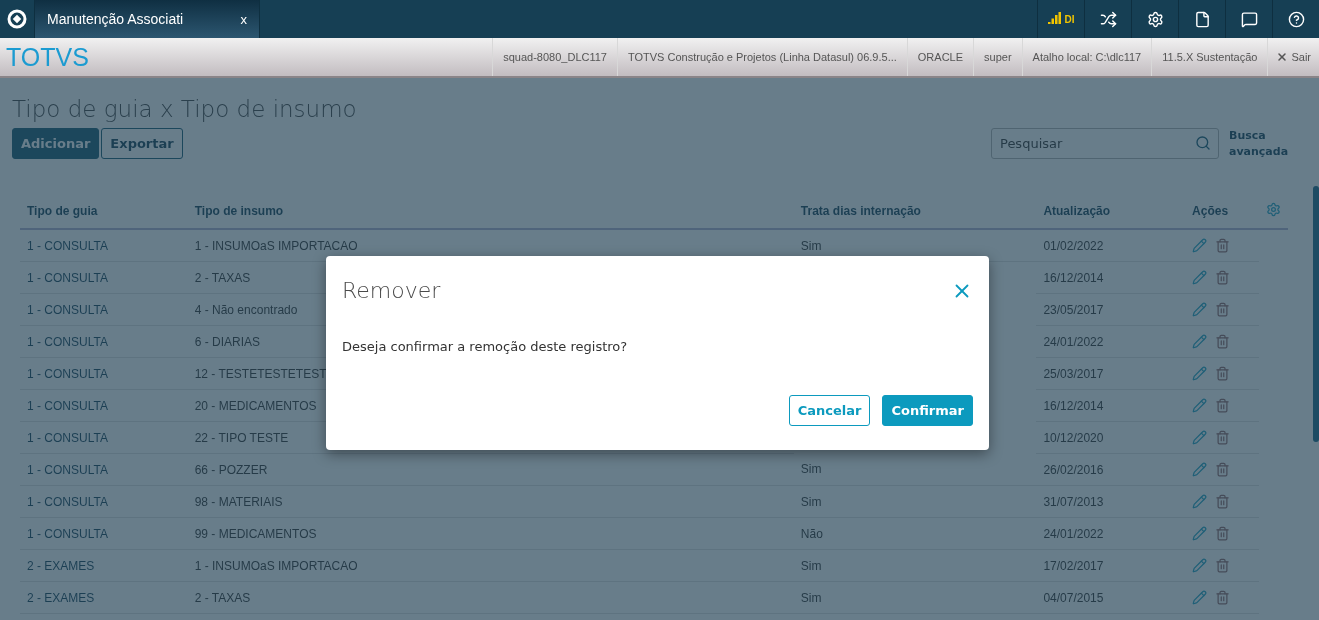 The height and width of the screenshot is (620, 1319). I want to click on session-info: 11.5.X Sustentação, so click(1209, 57).